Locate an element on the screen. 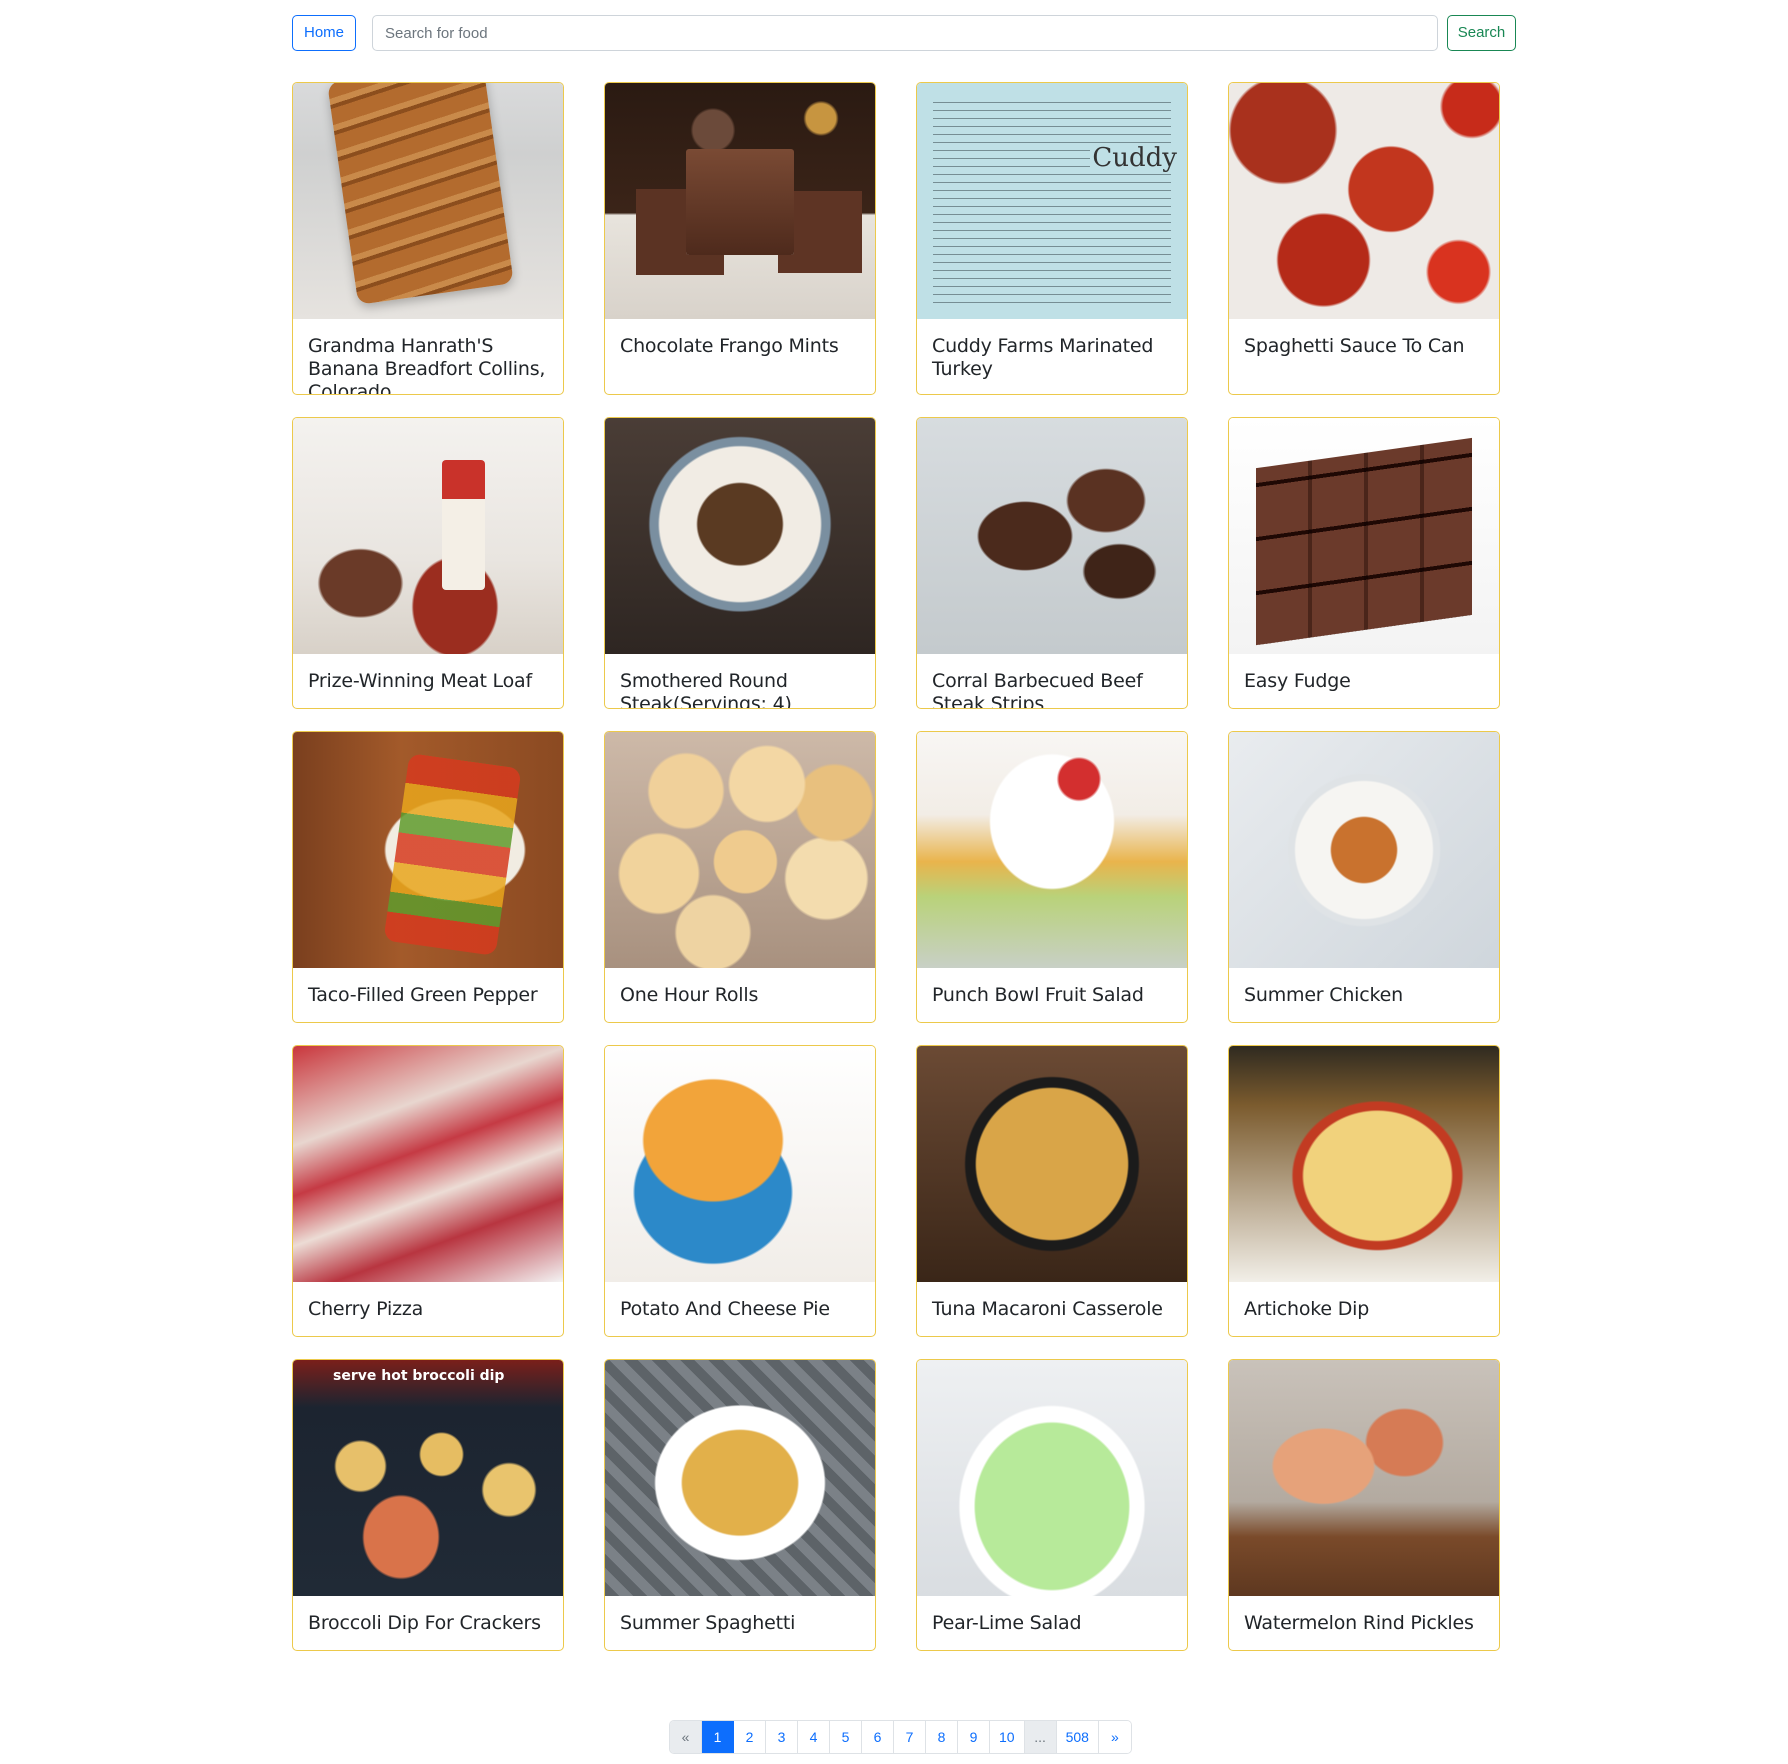 The image size is (1788, 1764). recipe-card: Cherry Pizza is located at coordinates (428, 1191).